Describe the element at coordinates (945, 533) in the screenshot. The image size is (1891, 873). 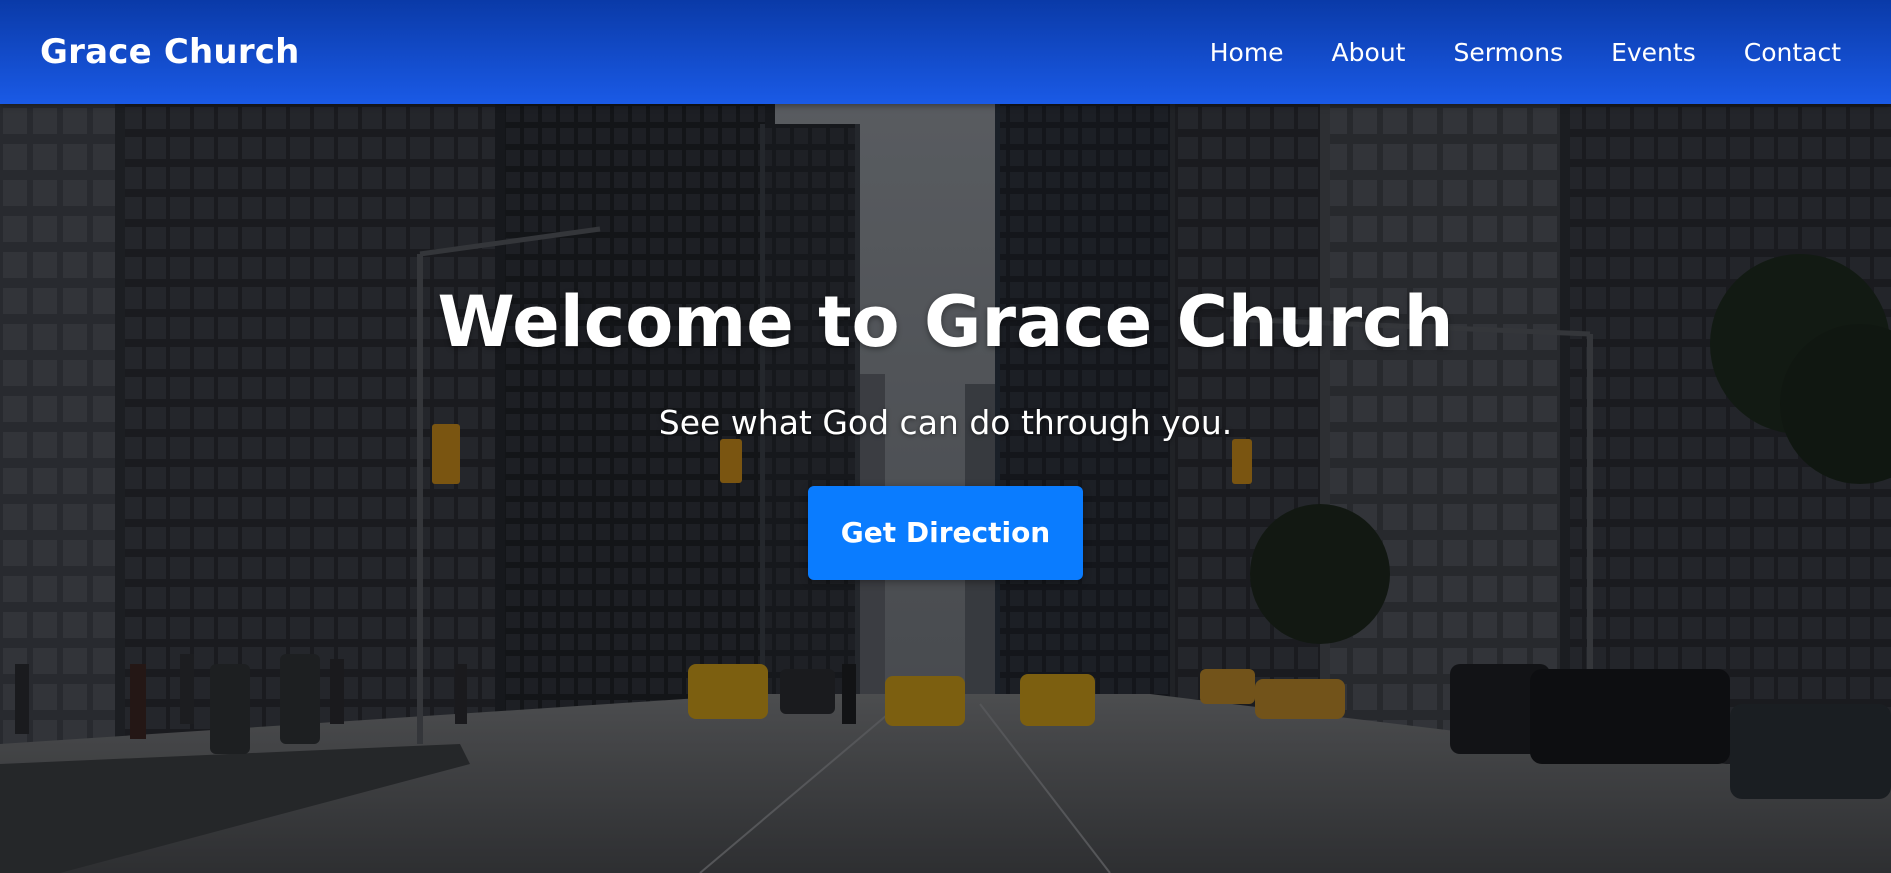
I see `get-direction-button: Get Direction` at that location.